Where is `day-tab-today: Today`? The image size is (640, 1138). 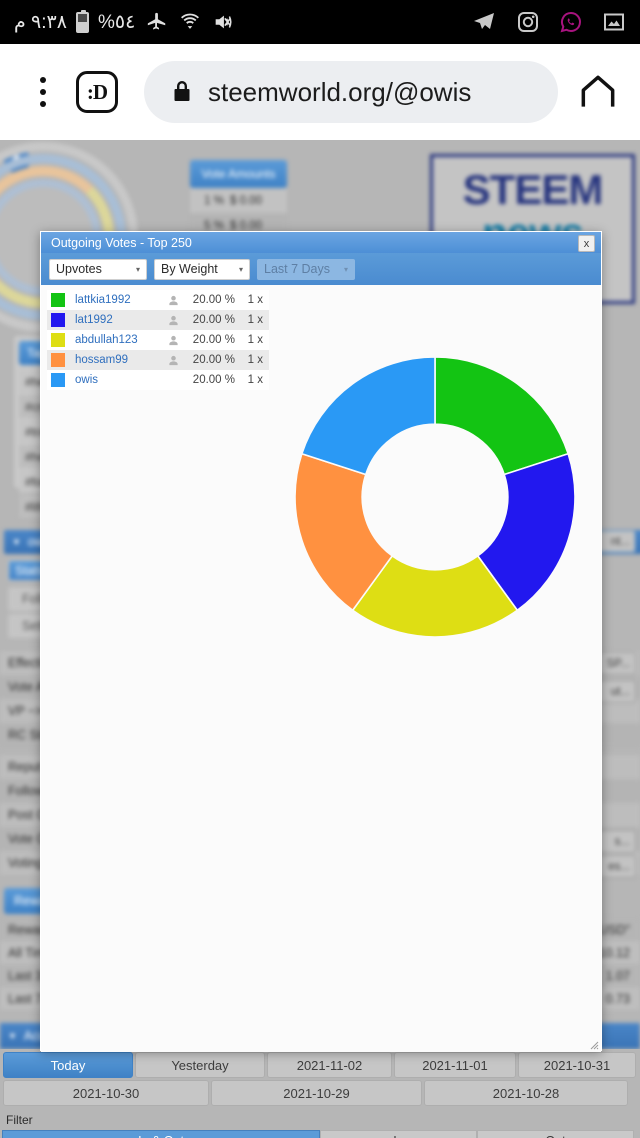 day-tab-today: Today is located at coordinates (68, 1065).